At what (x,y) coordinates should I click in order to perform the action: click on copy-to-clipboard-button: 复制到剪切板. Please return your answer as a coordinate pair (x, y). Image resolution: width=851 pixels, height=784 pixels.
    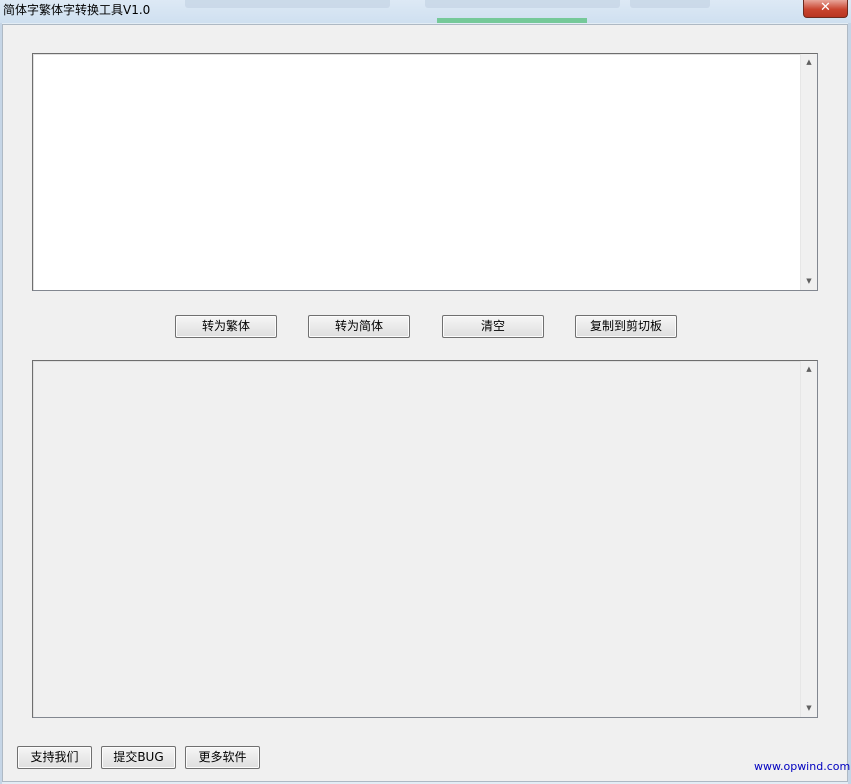
    Looking at the image, I should click on (626, 326).